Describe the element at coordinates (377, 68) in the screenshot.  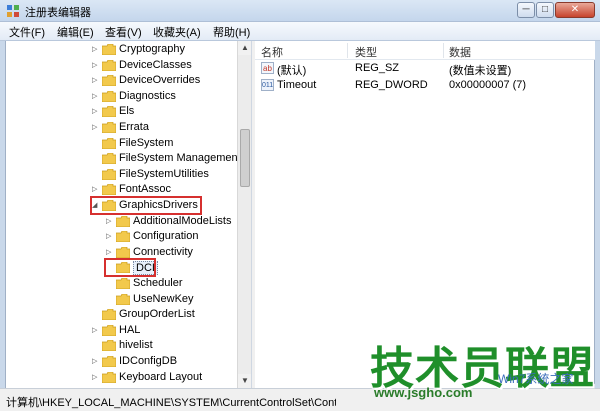
I see `value-type: REG_SZ` at that location.